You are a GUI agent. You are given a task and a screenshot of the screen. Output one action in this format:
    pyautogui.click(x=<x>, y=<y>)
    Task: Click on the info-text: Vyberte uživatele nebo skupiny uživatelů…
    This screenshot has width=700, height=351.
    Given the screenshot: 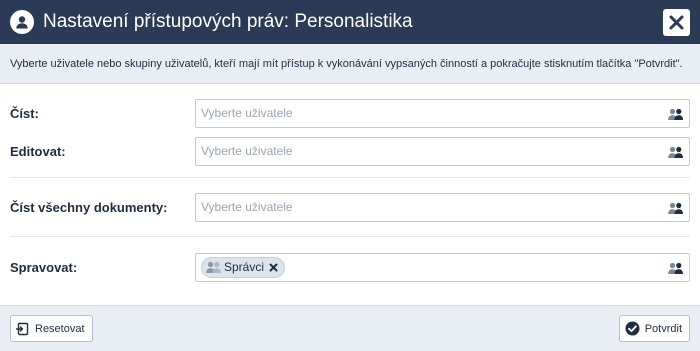 What is the action you would take?
    pyautogui.click(x=350, y=64)
    